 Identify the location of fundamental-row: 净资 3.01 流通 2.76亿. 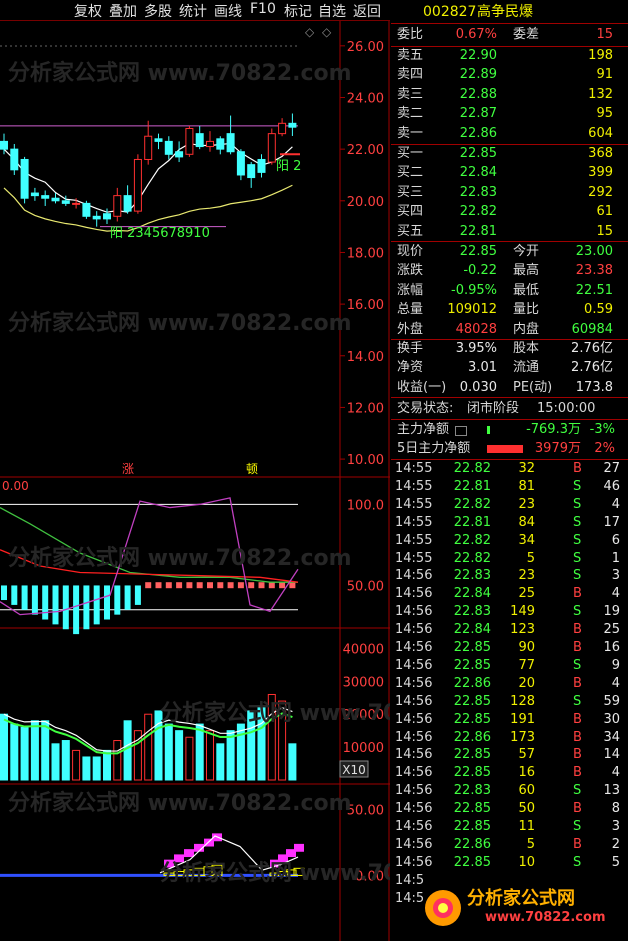
(509, 368).